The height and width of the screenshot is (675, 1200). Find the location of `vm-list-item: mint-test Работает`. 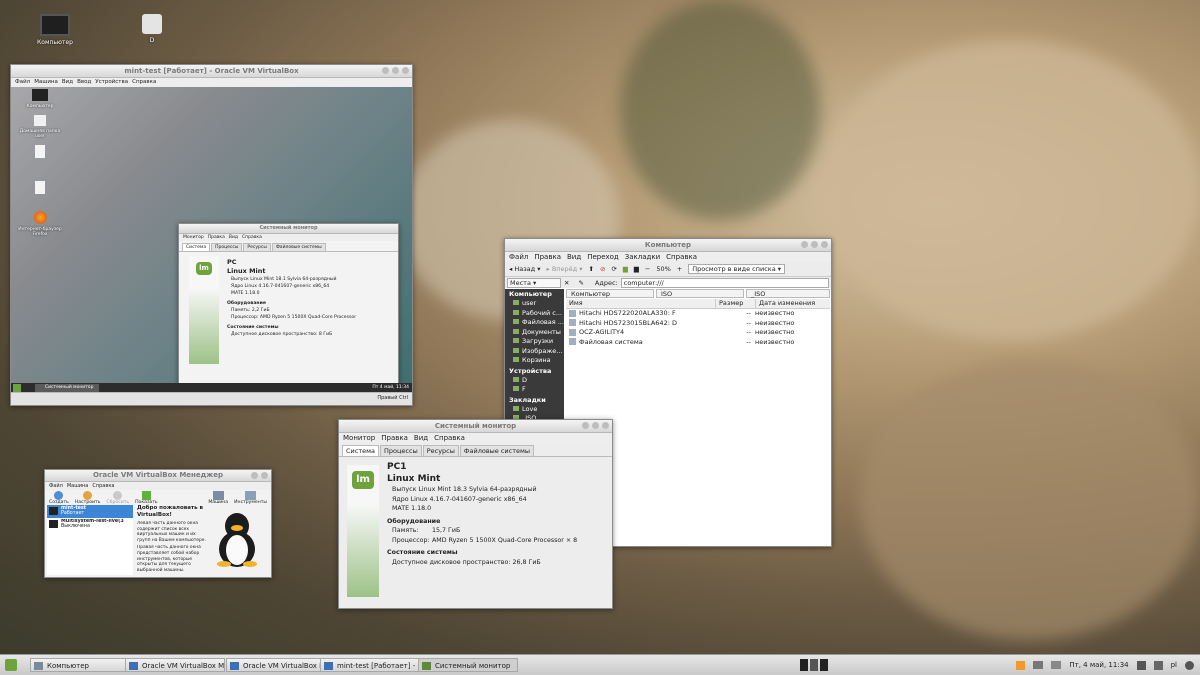

vm-list-item: mint-test Работает is located at coordinates (90, 511).